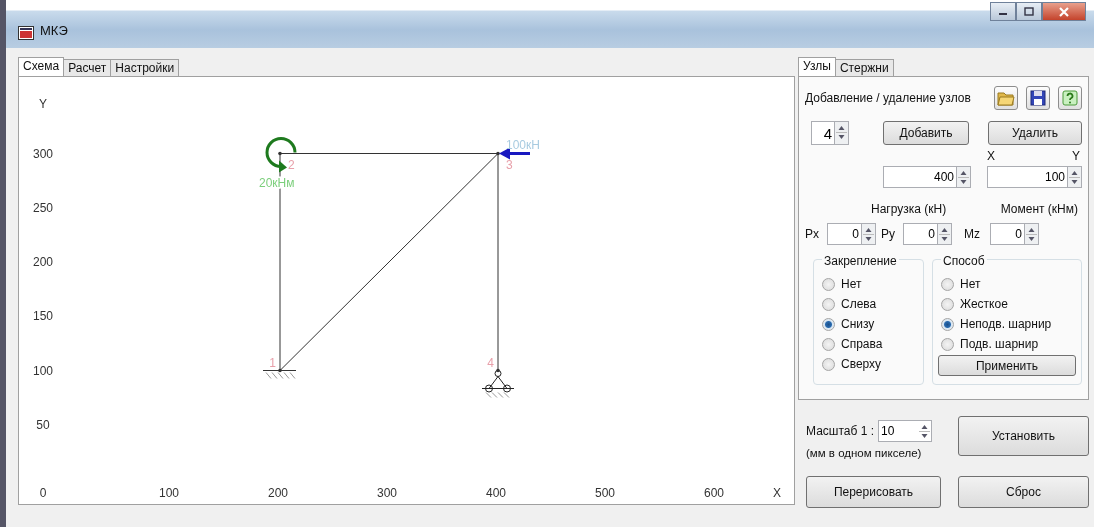 The image size is (1094, 527). I want to click on node-number: 3, so click(509, 164).